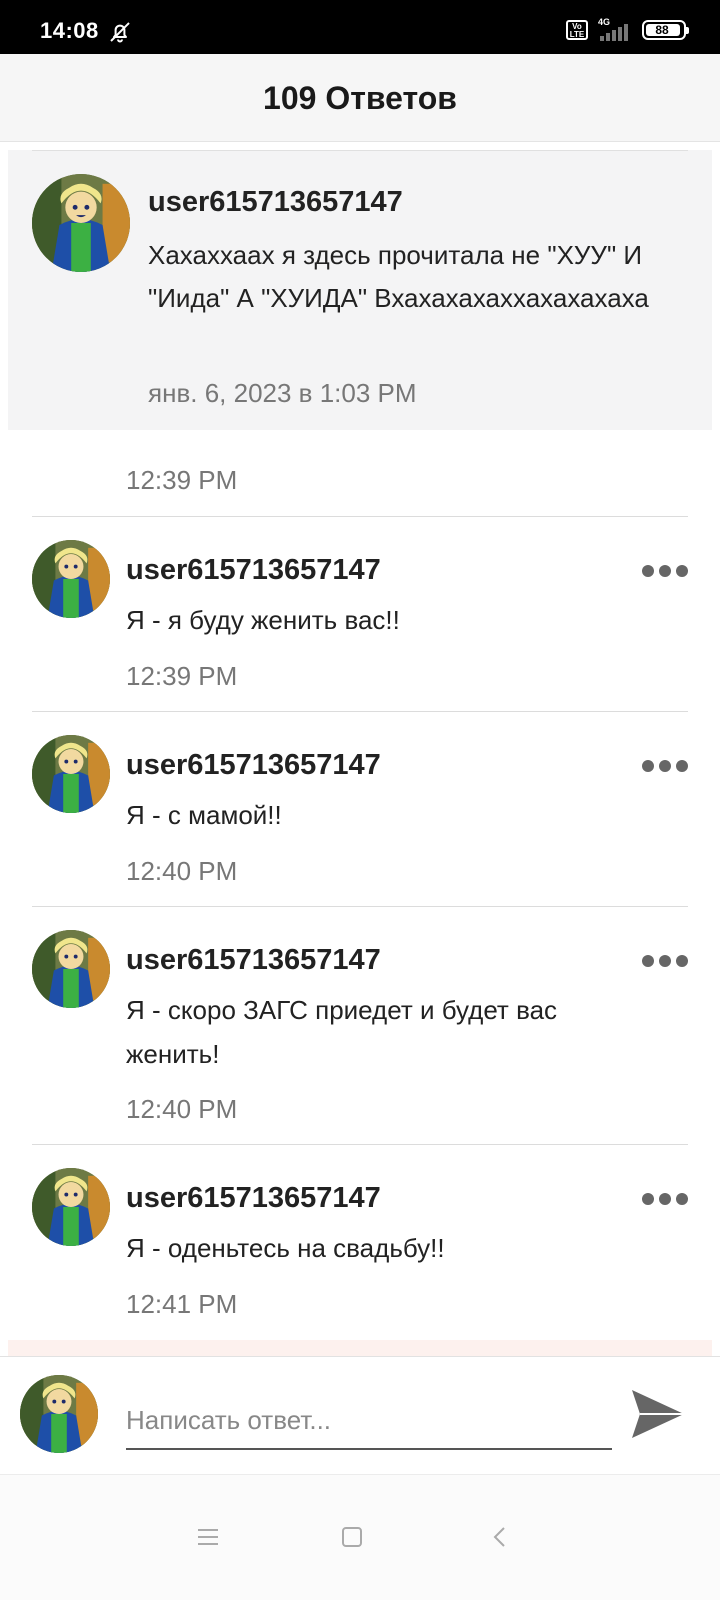 This screenshot has width=720, height=1600. I want to click on status-time: 14:08, so click(69, 30).